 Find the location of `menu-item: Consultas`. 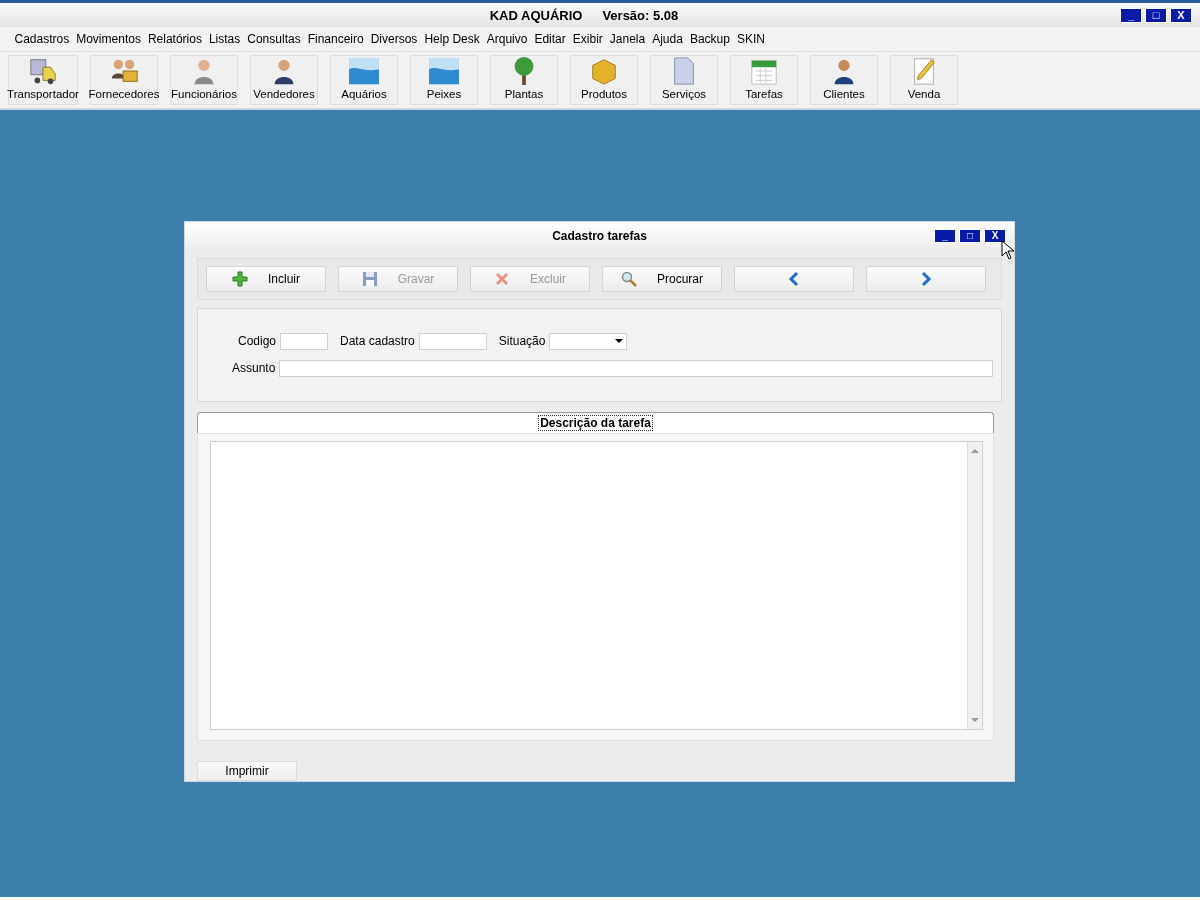

menu-item: Consultas is located at coordinates (274, 39).